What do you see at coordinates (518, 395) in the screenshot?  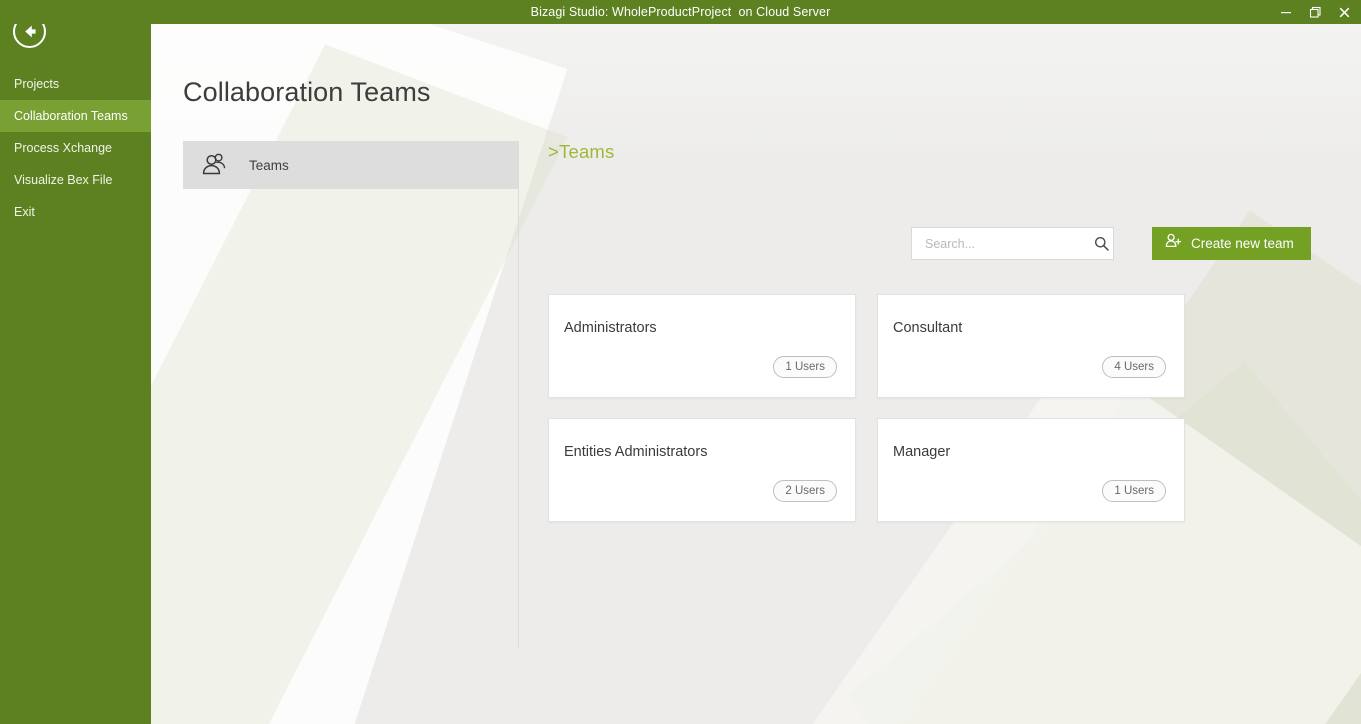 I see `panel-divider` at bounding box center [518, 395].